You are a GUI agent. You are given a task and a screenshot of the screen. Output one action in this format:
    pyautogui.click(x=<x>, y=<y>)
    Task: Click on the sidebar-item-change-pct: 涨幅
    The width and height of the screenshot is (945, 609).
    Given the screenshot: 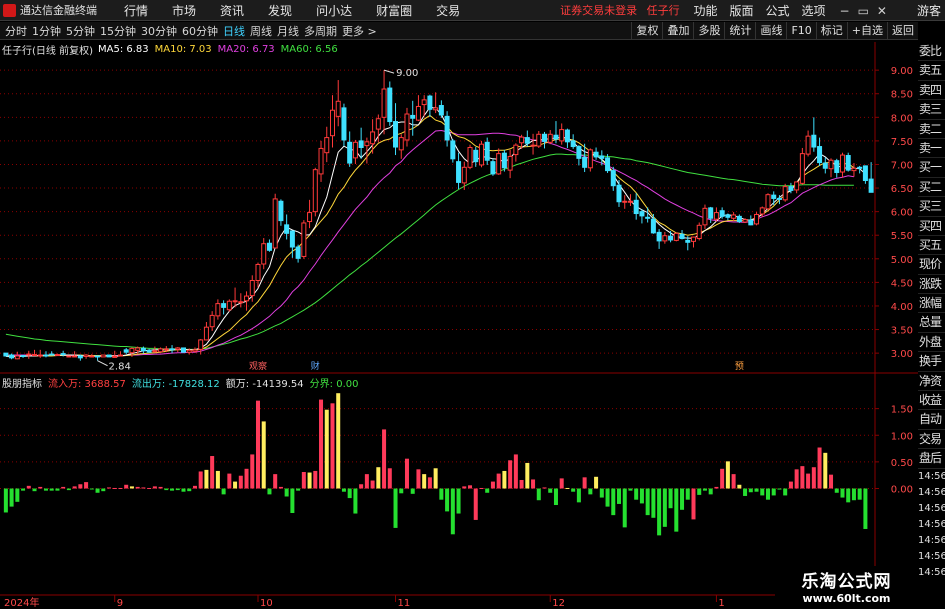 What is the action you would take?
    pyautogui.click(x=931, y=304)
    